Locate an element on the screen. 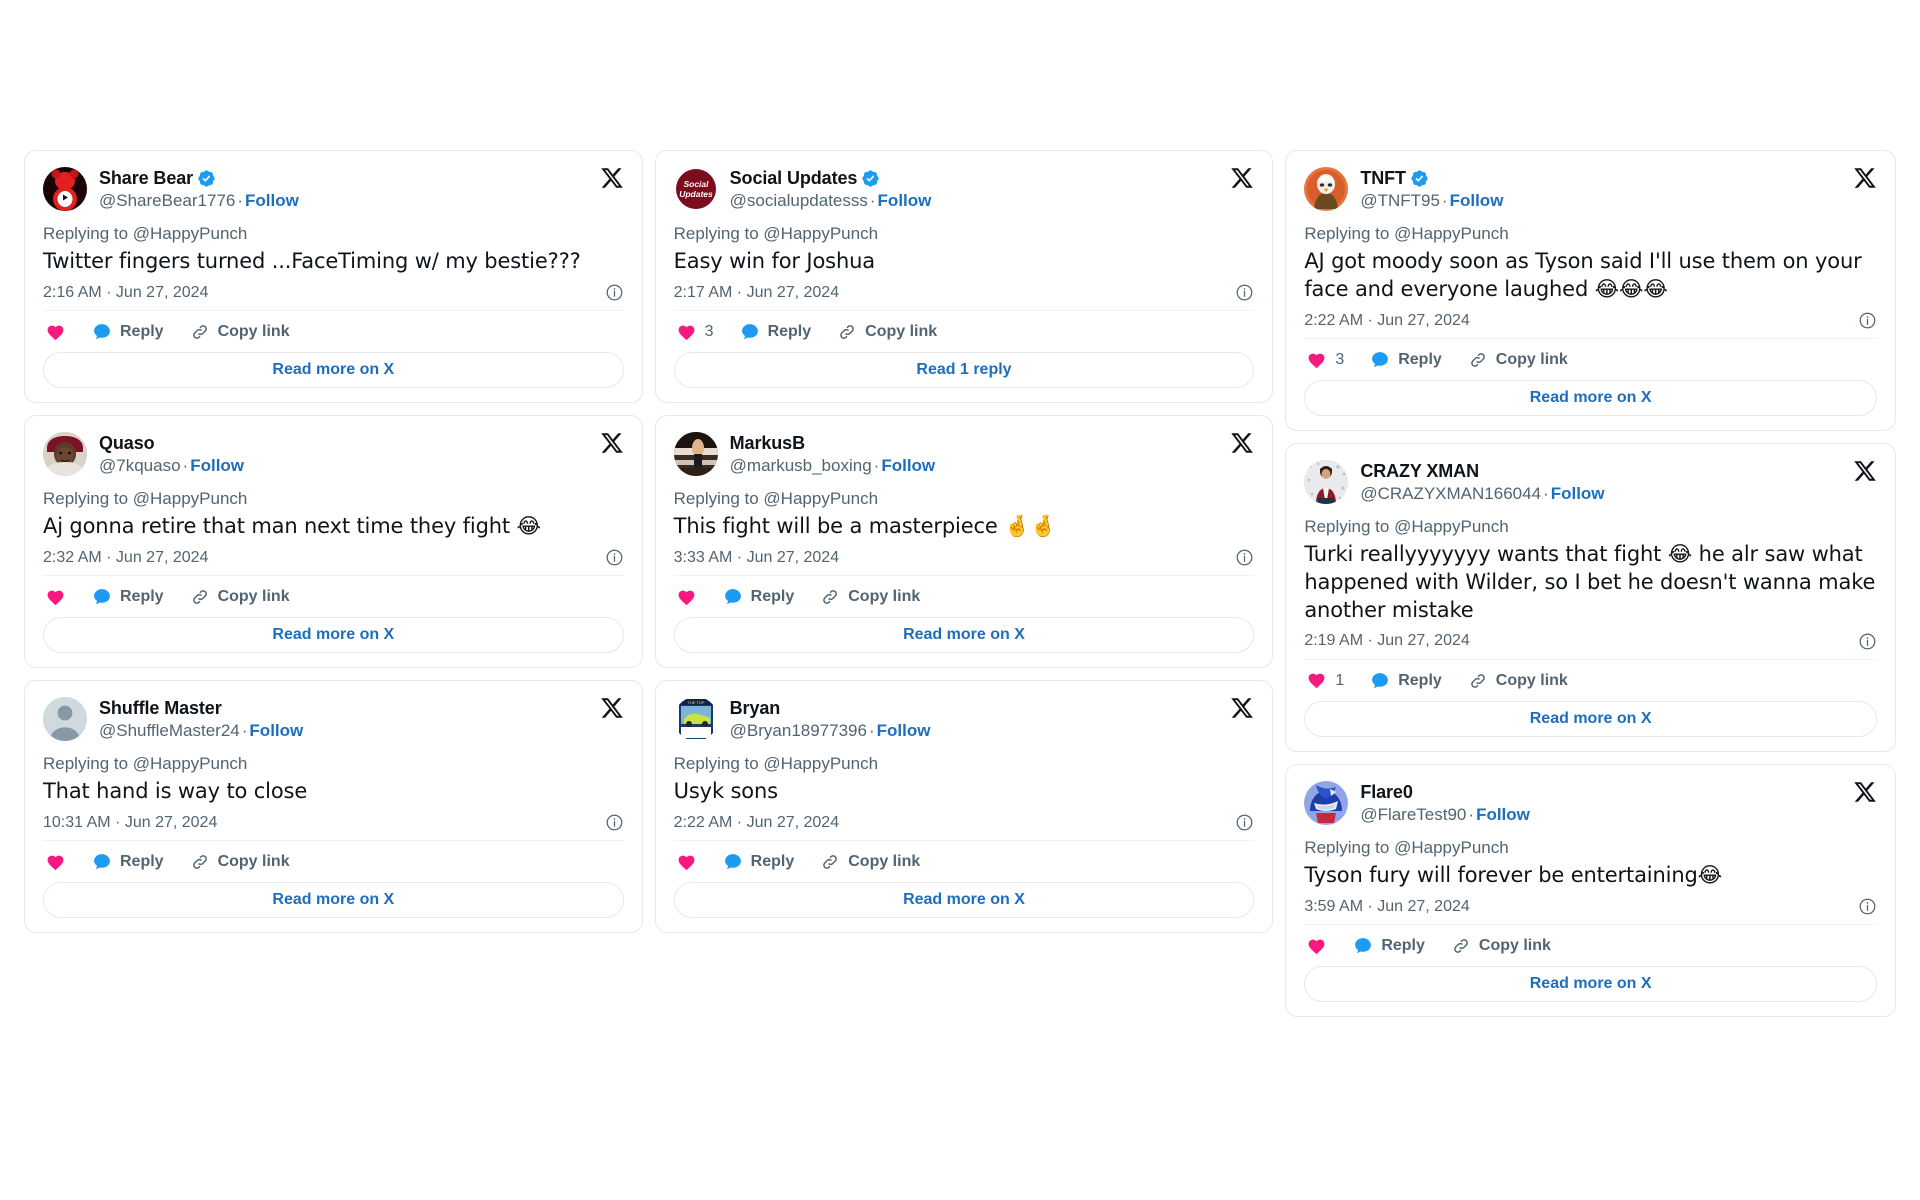 Image resolution: width=1920 pixels, height=1200 pixels. author-display-name: MarkusB is located at coordinates (767, 443).